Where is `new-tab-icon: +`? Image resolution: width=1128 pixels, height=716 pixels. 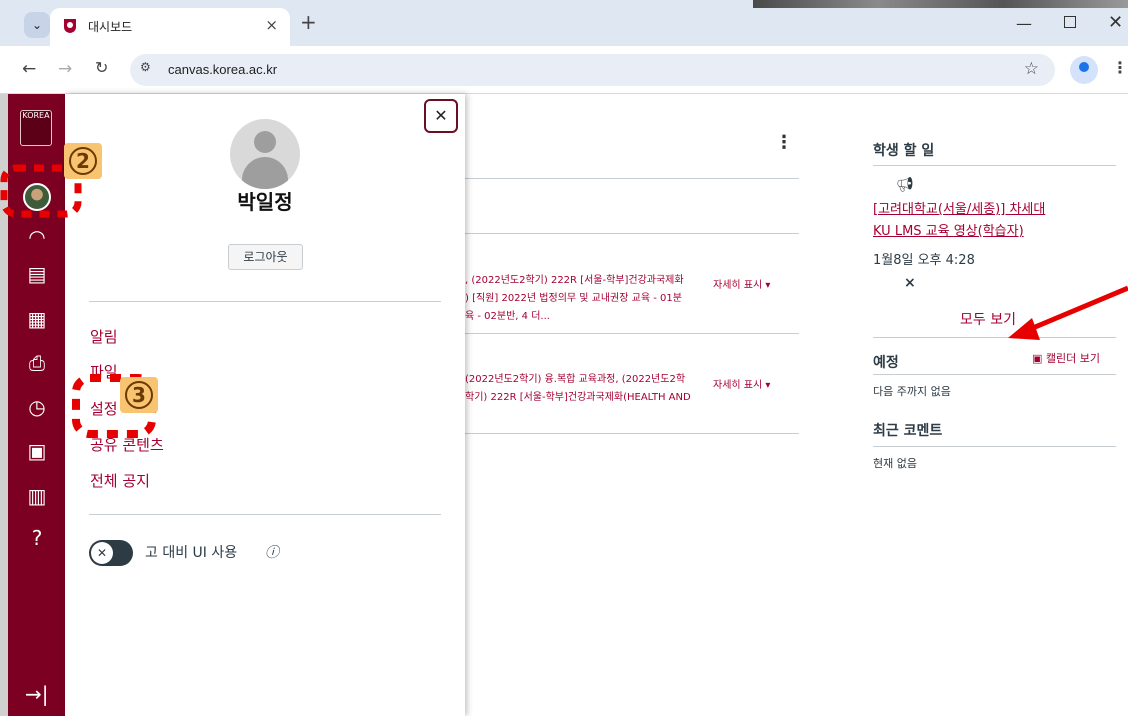 new-tab-icon: + is located at coordinates (308, 22).